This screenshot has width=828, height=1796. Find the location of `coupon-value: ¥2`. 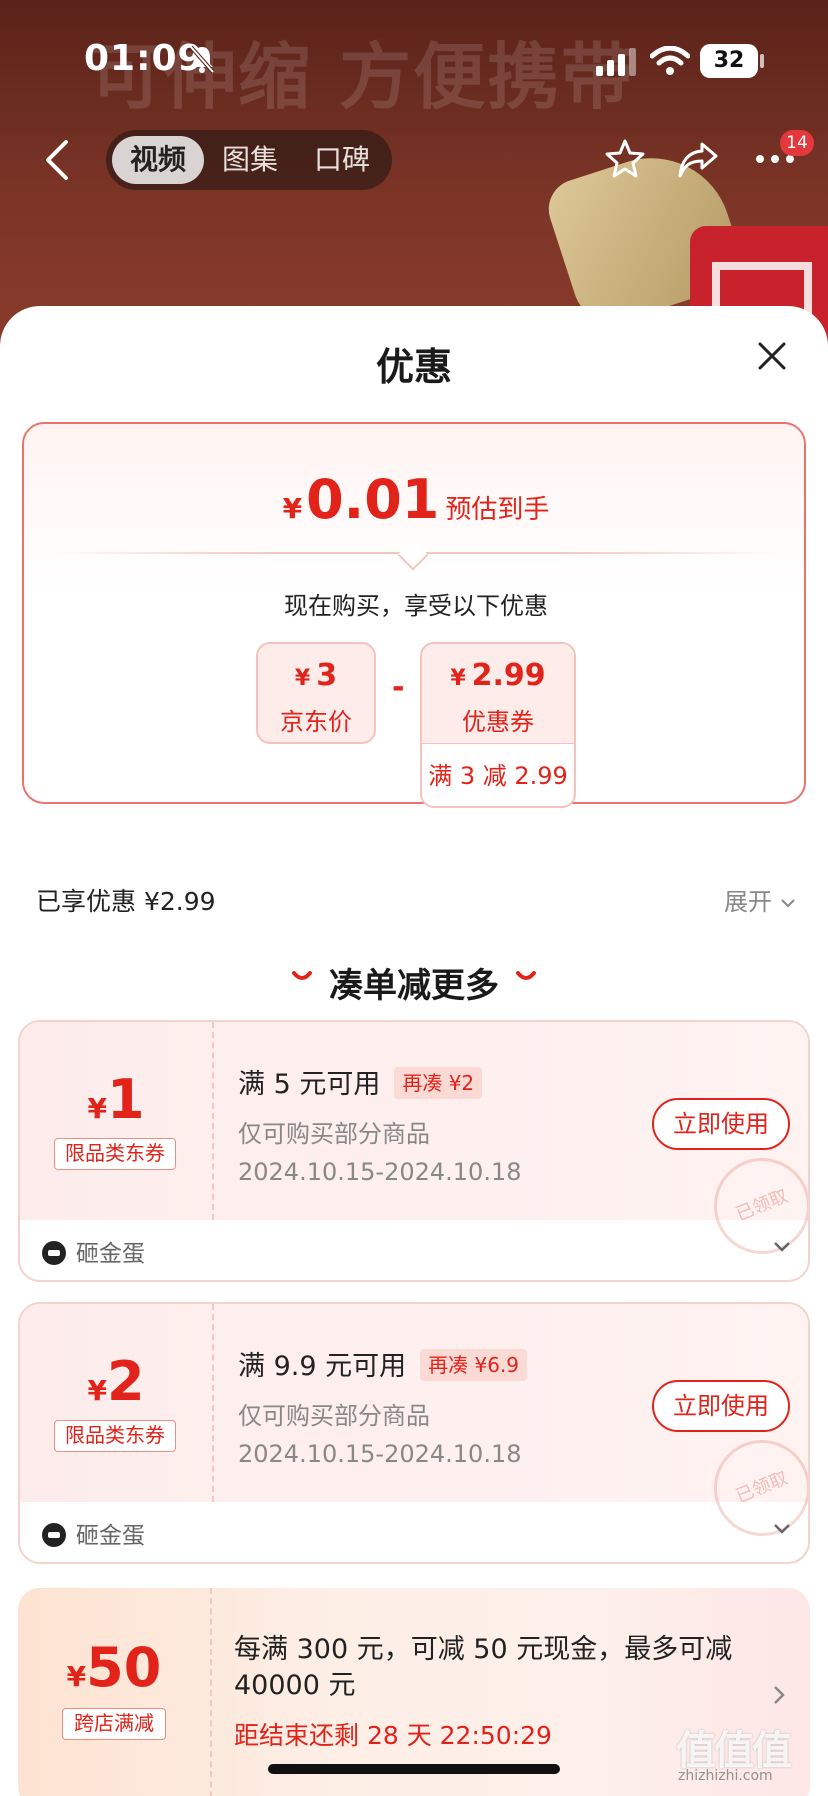

coupon-value: ¥2 is located at coordinates (116, 1381).